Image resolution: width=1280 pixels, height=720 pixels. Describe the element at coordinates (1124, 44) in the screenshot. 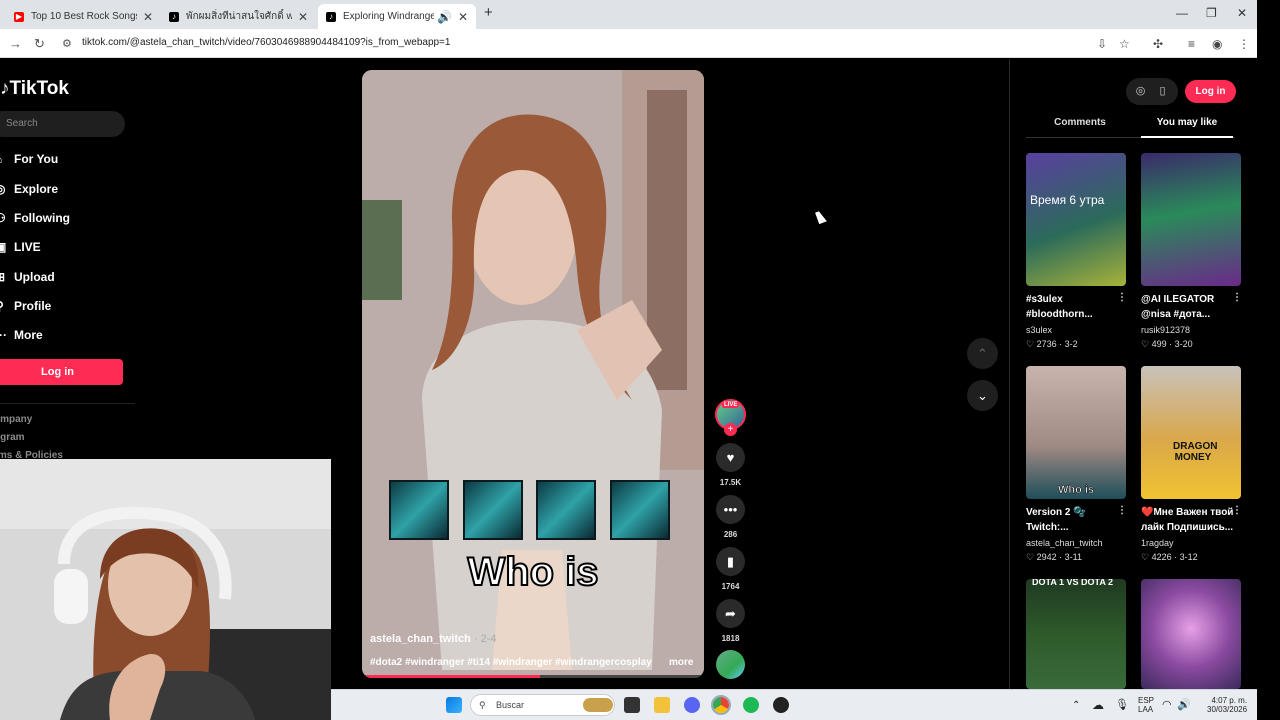

I see `bookmark-star-icon: ☆` at that location.